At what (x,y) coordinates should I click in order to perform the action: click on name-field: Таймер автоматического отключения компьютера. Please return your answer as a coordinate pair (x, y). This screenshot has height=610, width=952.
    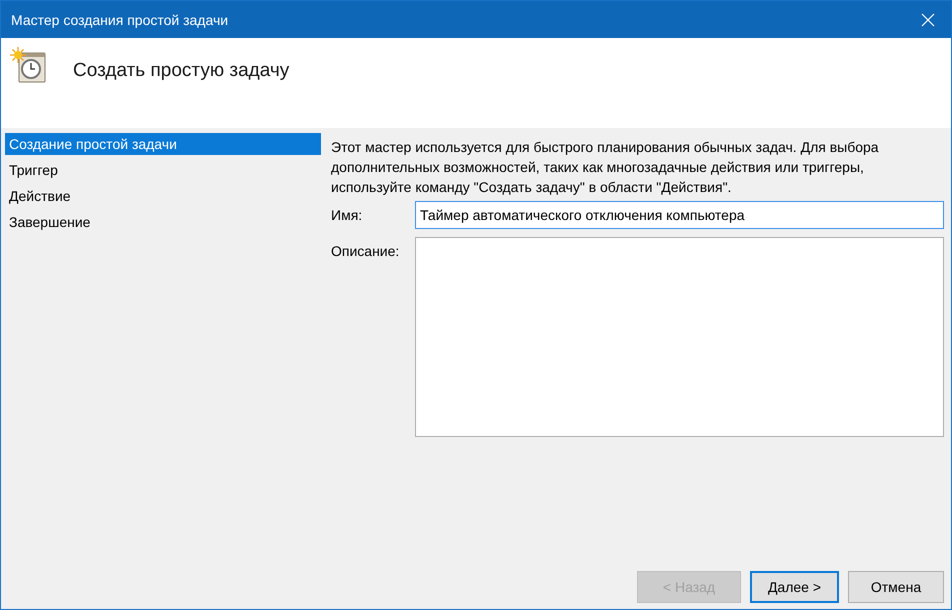
    Looking at the image, I should click on (679, 215).